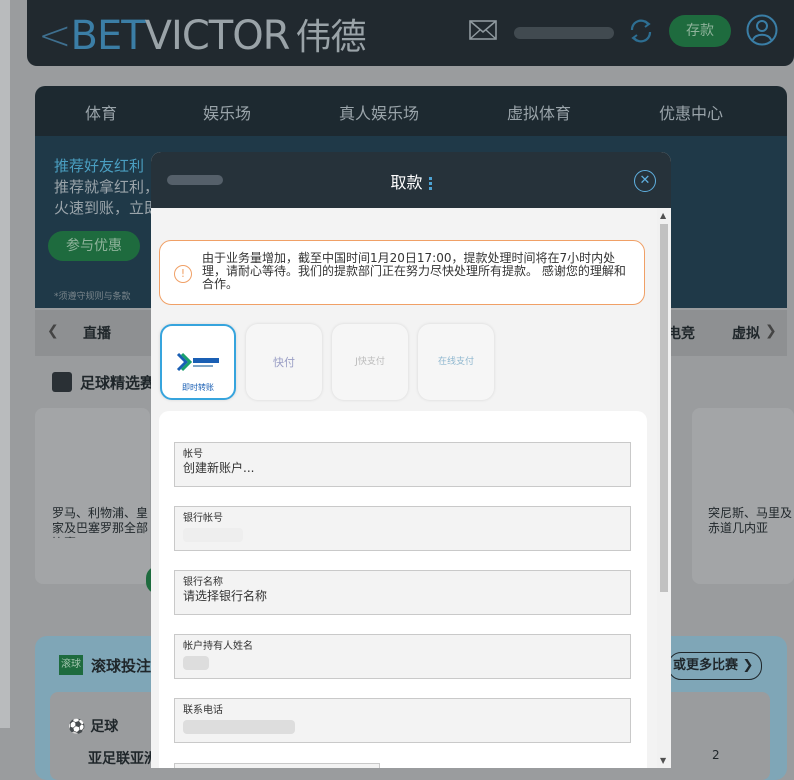  What do you see at coordinates (203, 582) in the screenshot?
I see `field-label: 银行名称` at bounding box center [203, 582].